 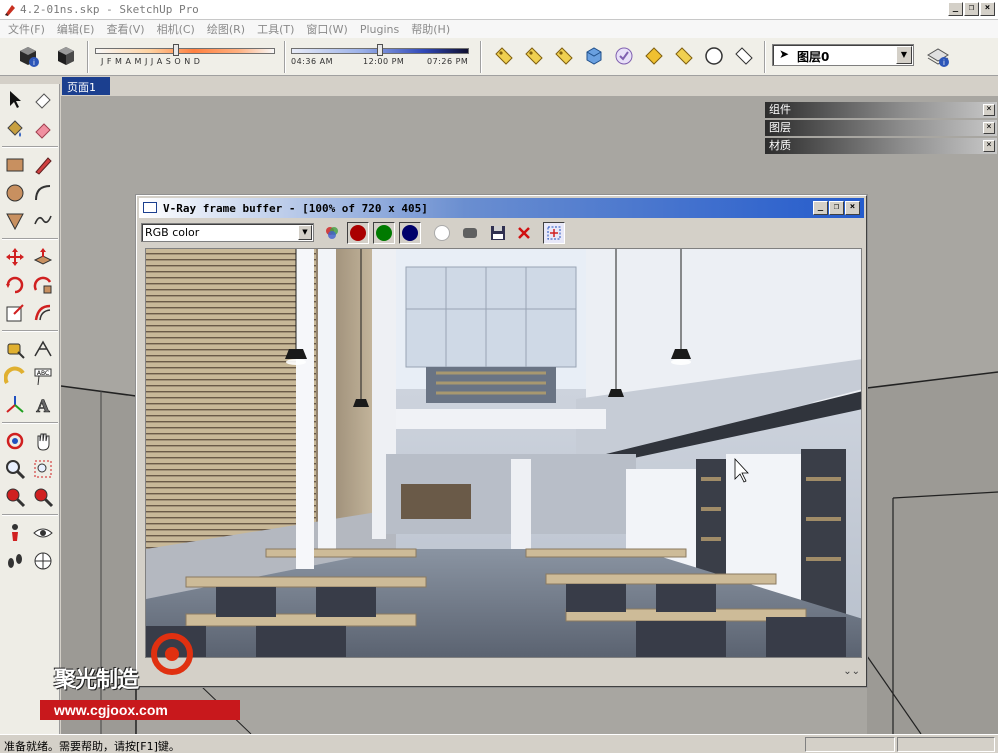 I want to click on hand-icon, so click(x=43, y=442).